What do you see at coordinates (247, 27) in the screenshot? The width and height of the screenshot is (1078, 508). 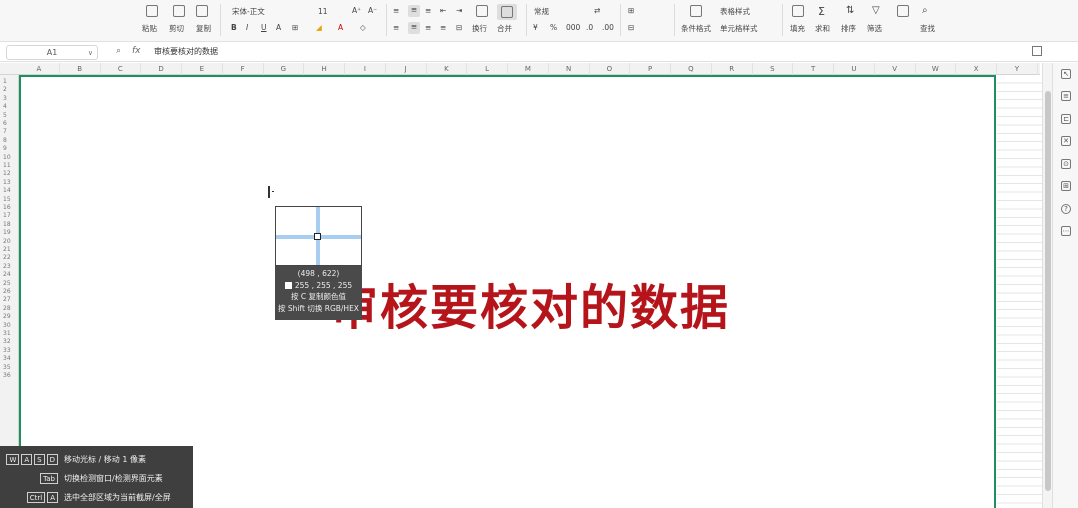 I see `italic-button: I` at bounding box center [247, 27].